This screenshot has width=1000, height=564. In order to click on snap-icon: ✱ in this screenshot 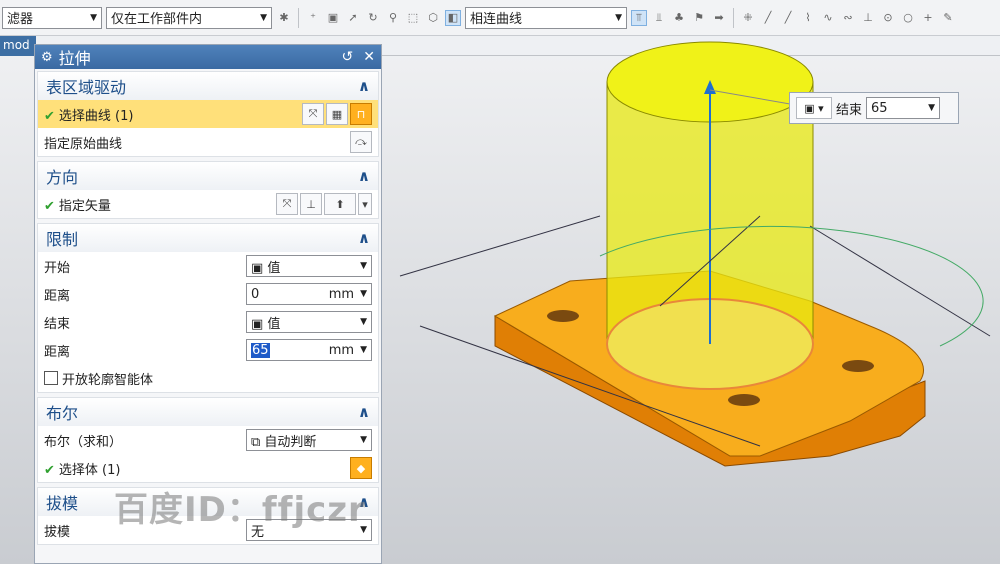, I will do `click(284, 18)`.